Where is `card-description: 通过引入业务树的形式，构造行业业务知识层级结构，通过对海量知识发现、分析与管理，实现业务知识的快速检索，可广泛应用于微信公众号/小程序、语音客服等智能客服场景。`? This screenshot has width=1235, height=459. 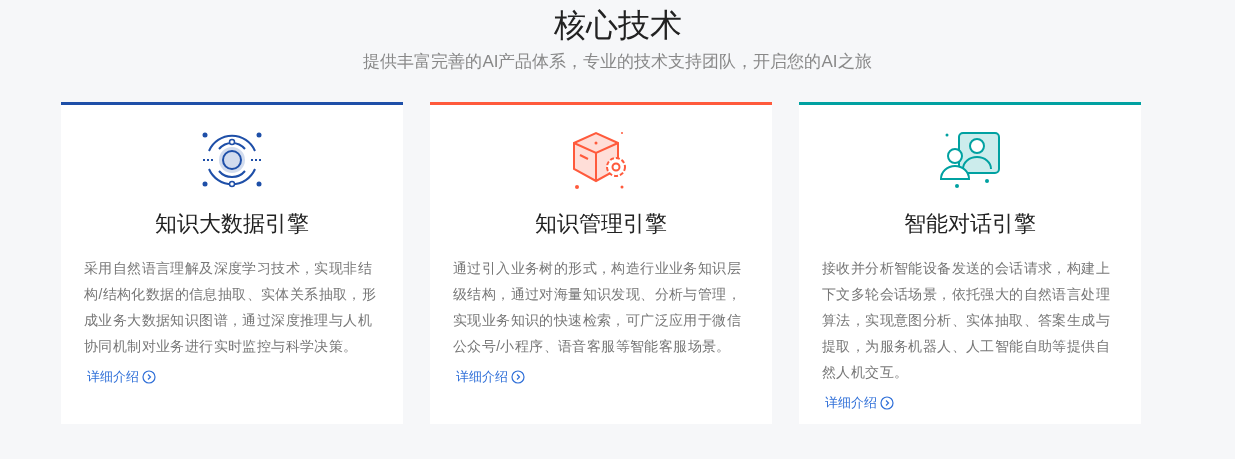
card-description: 通过引入业务树的形式，构造行业业务知识层级结构，通过对海量知识发现、分析与管理，实现业务知识的快速检索，可广泛应用于微信公众号/小程序、语音客服等智能客服场景。 is located at coordinates (597, 307).